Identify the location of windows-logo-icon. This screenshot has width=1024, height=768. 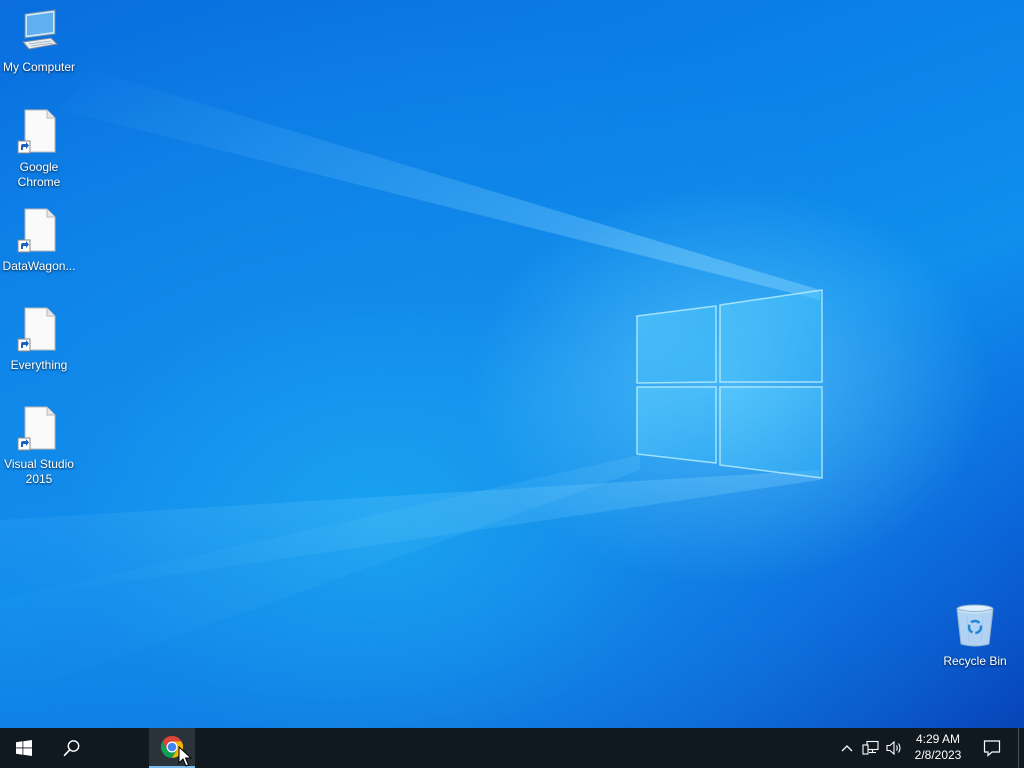
(24, 748).